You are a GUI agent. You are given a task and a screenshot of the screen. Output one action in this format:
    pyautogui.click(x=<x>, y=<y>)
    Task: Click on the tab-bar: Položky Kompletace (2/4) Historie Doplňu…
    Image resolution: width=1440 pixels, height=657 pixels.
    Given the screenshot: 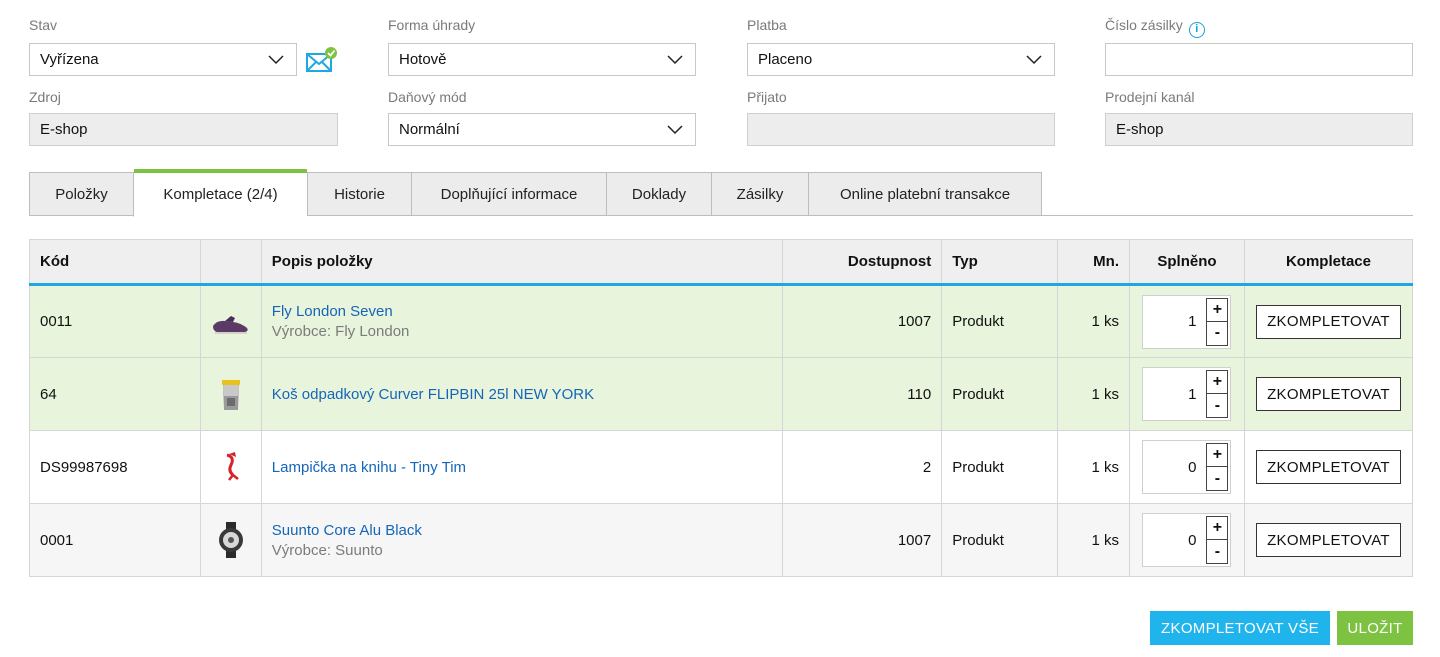 What is the action you would take?
    pyautogui.click(x=721, y=193)
    